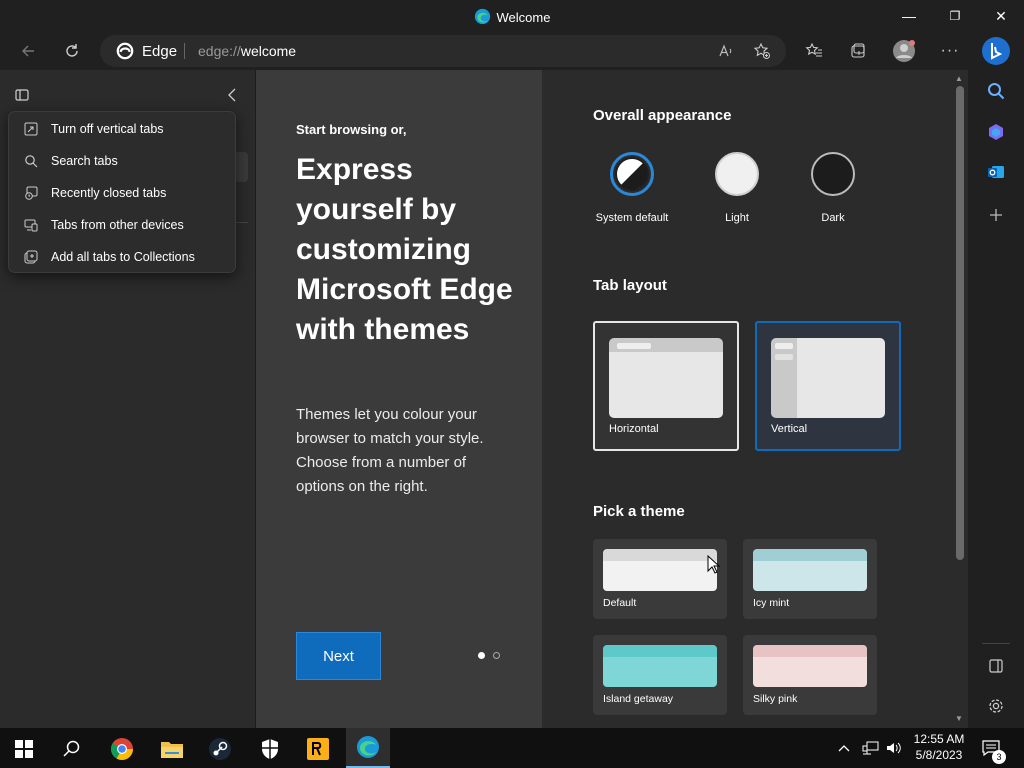  Describe the element at coordinates (109, 193) in the screenshot. I see `menu-item-label: Recently closed tabs` at that location.